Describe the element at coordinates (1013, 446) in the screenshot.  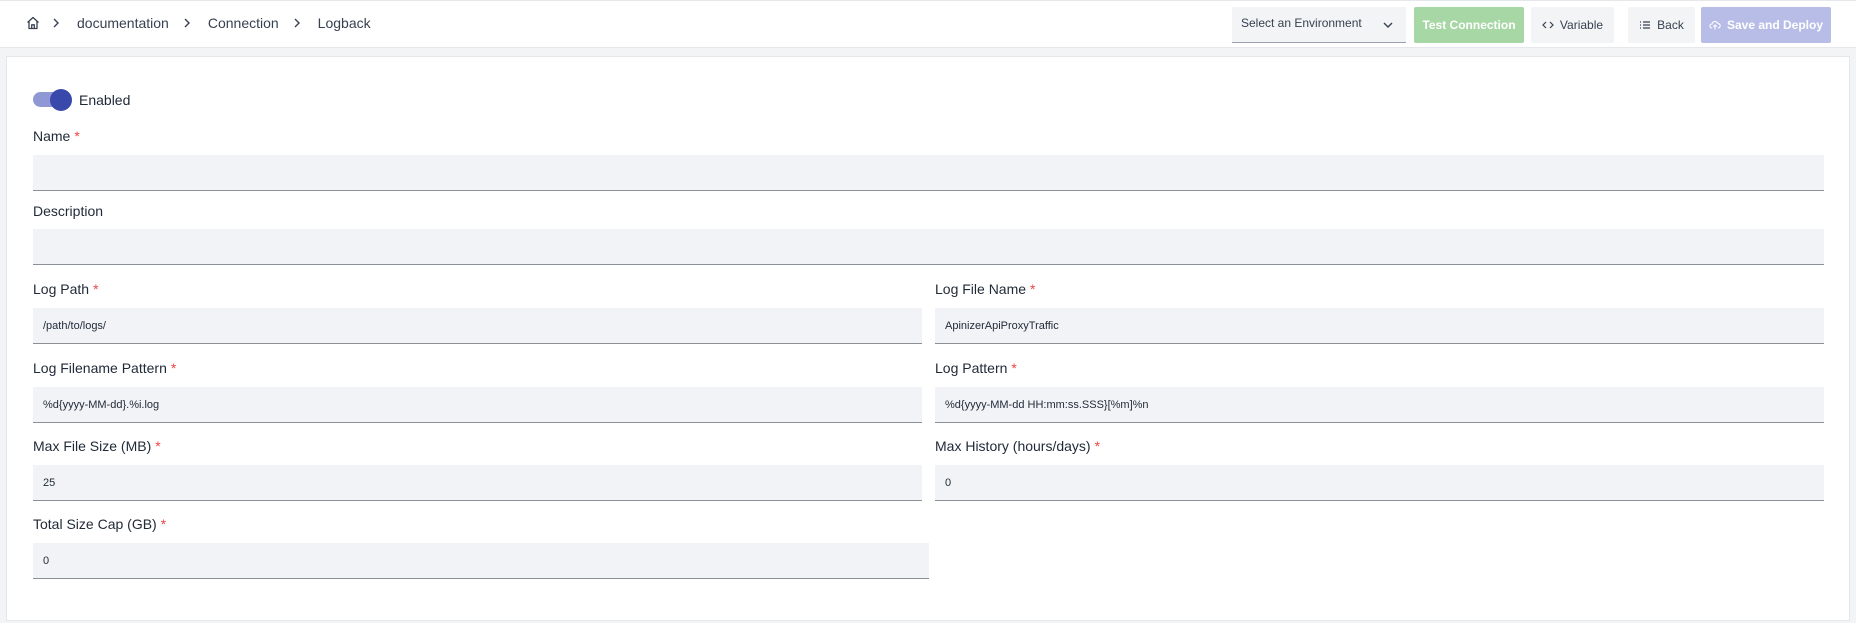
I see `max-history-label-text: Max History (hours/days)` at that location.